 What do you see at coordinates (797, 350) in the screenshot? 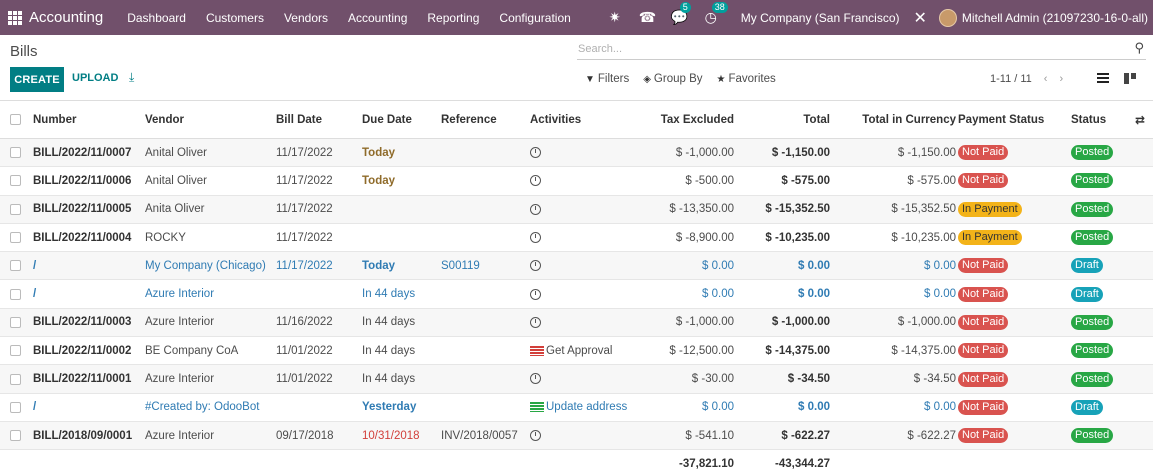
I see `cell-total: $ -14,375.00` at bounding box center [797, 350].